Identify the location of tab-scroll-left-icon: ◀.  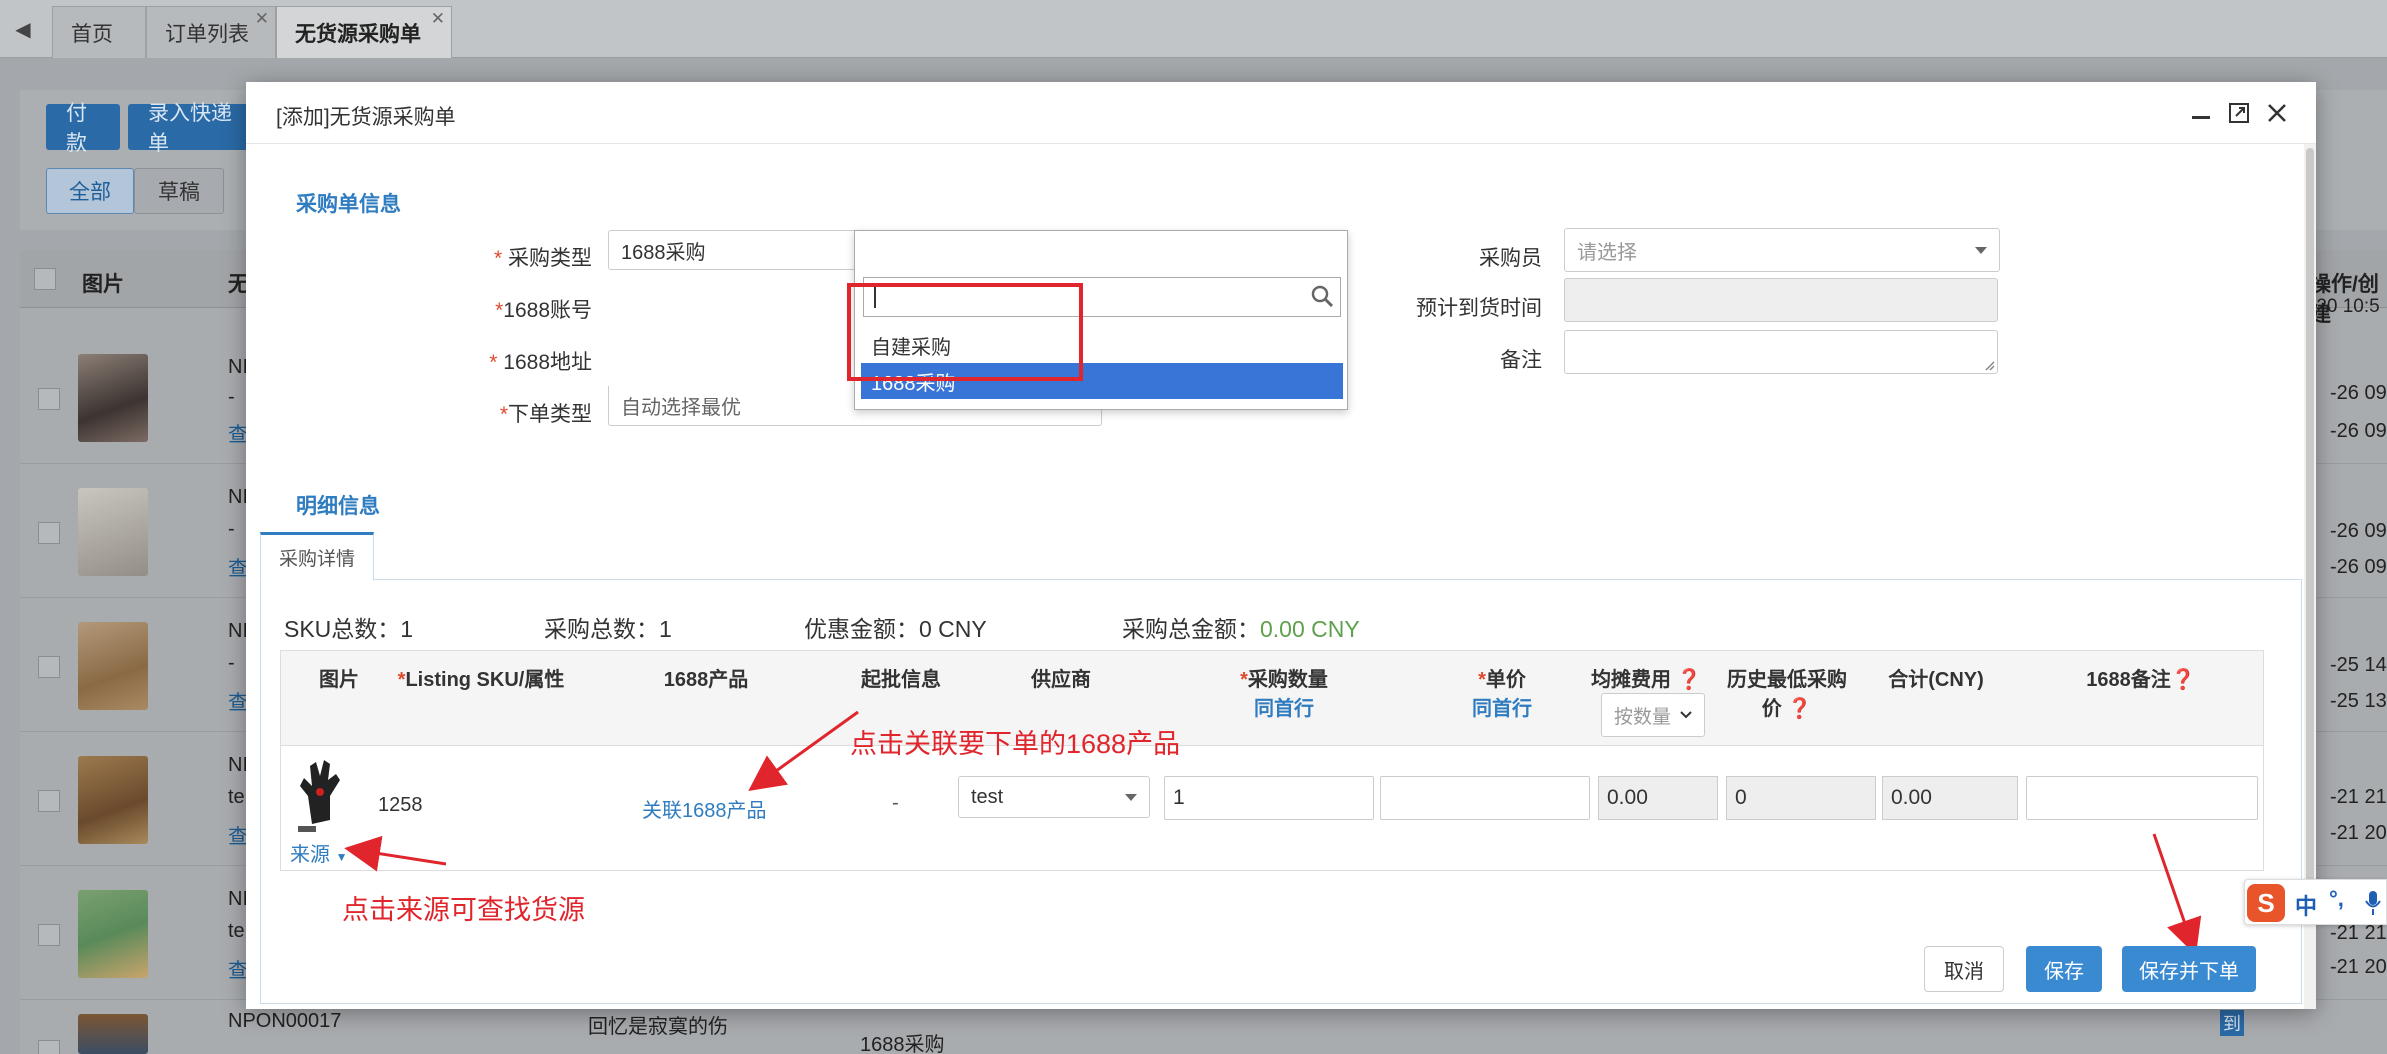
(23, 29).